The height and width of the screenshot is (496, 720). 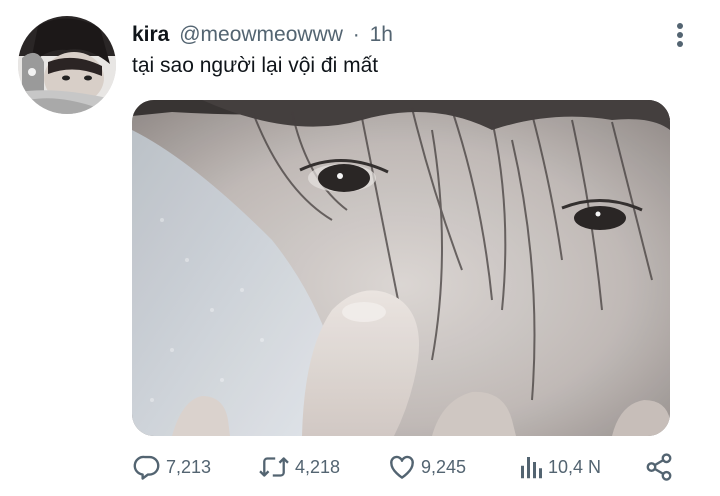 I want to click on views-button: 10,4 N, so click(x=559, y=467).